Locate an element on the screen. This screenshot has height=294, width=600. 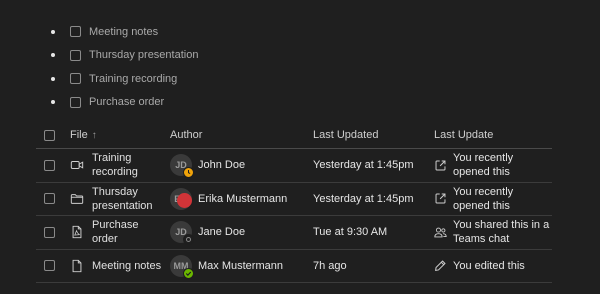
presence-busy-icon is located at coordinates (184, 200).